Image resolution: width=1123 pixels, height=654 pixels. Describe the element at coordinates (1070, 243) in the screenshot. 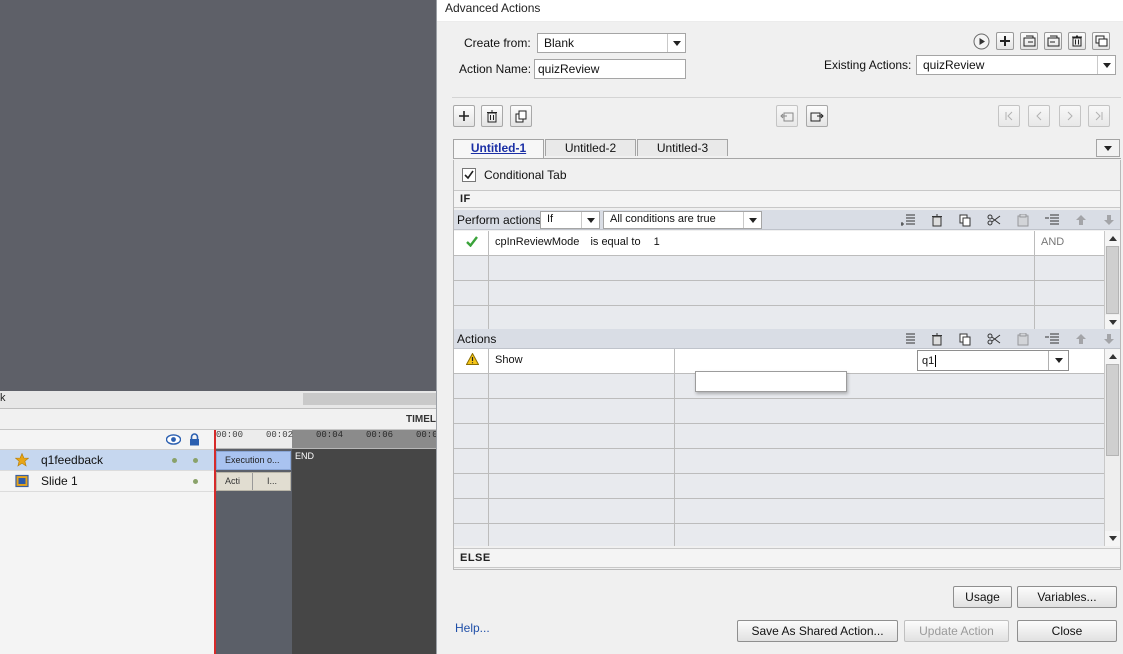

I see `condition-joiner-cell: AND` at that location.